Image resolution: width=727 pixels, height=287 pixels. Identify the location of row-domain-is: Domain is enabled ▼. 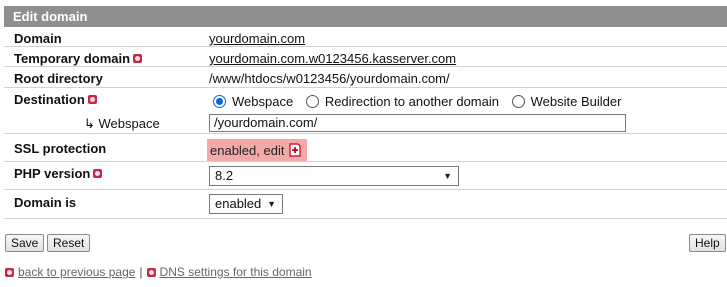
(365, 205).